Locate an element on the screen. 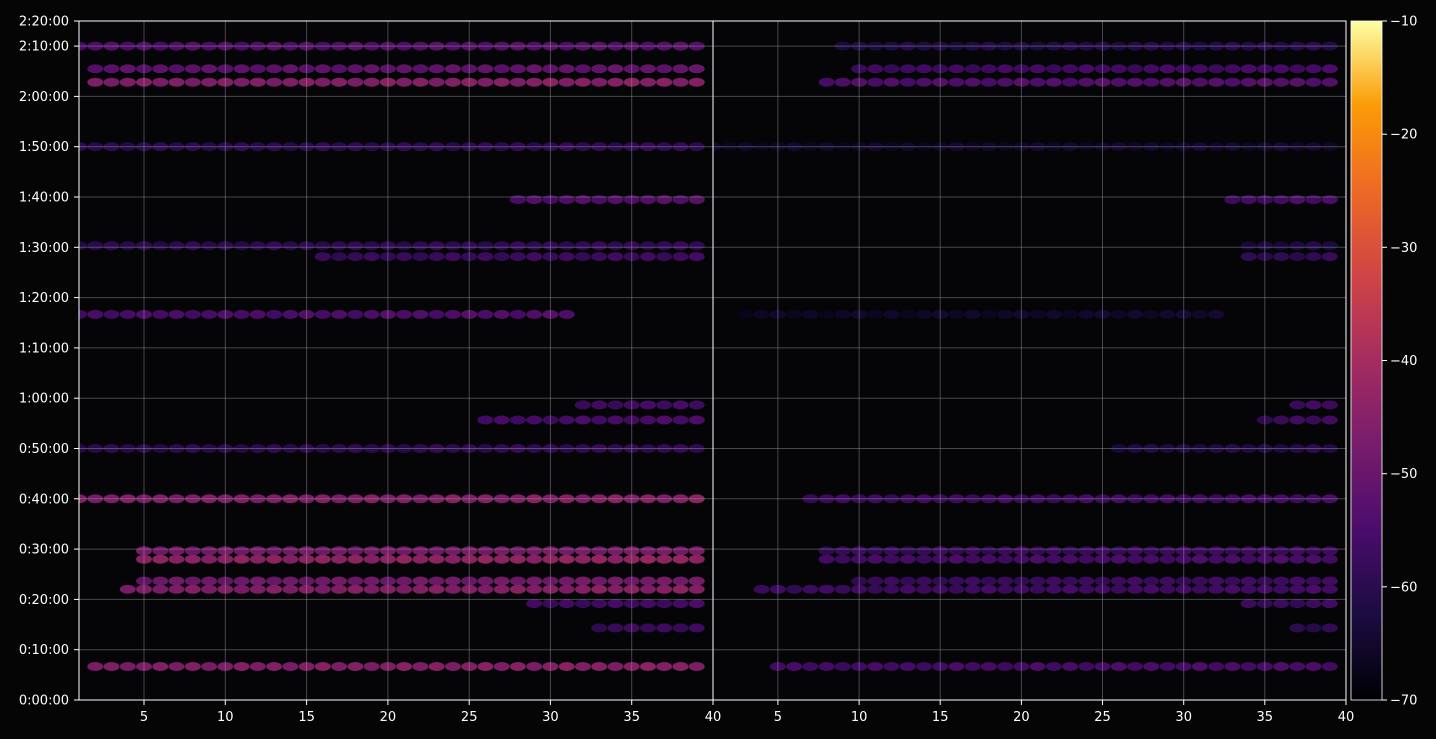 This screenshot has height=739, width=1436. x-tick-label: 15 is located at coordinates (306, 717).